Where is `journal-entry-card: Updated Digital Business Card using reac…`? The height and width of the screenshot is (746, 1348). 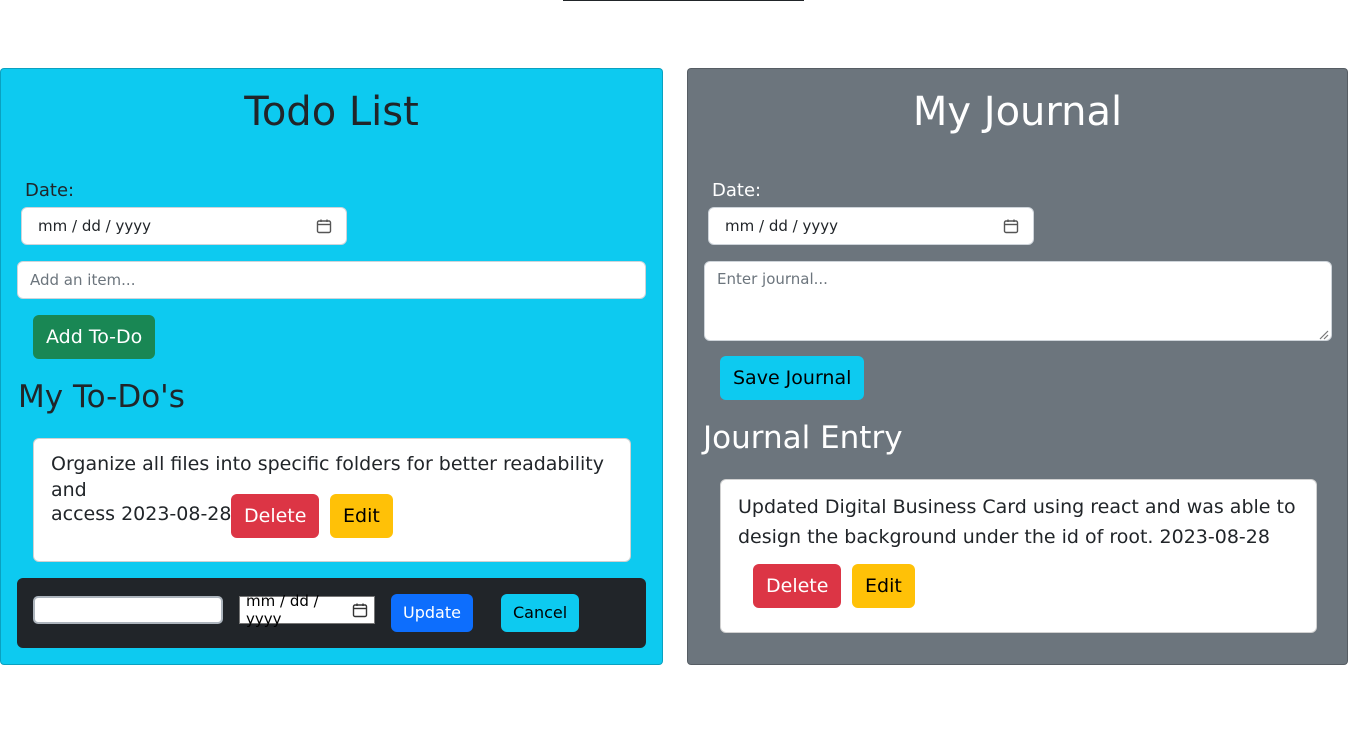 journal-entry-card: Updated Digital Business Card using reac… is located at coordinates (1018, 556).